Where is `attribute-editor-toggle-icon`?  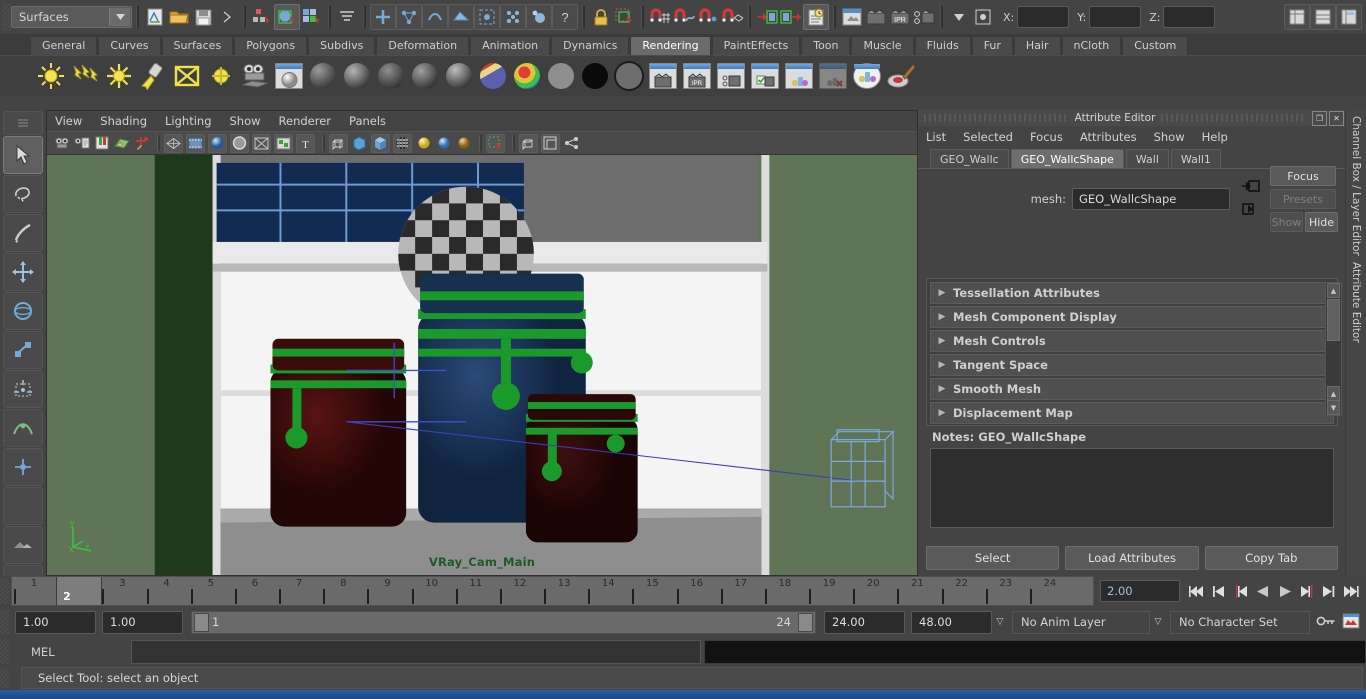 attribute-editor-toggle-icon is located at coordinates (1349, 17).